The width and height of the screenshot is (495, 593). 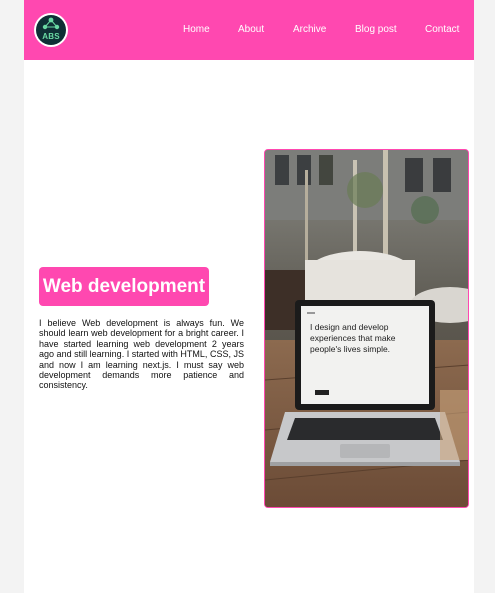 I want to click on article-title-box: Web development, so click(x=124, y=286).